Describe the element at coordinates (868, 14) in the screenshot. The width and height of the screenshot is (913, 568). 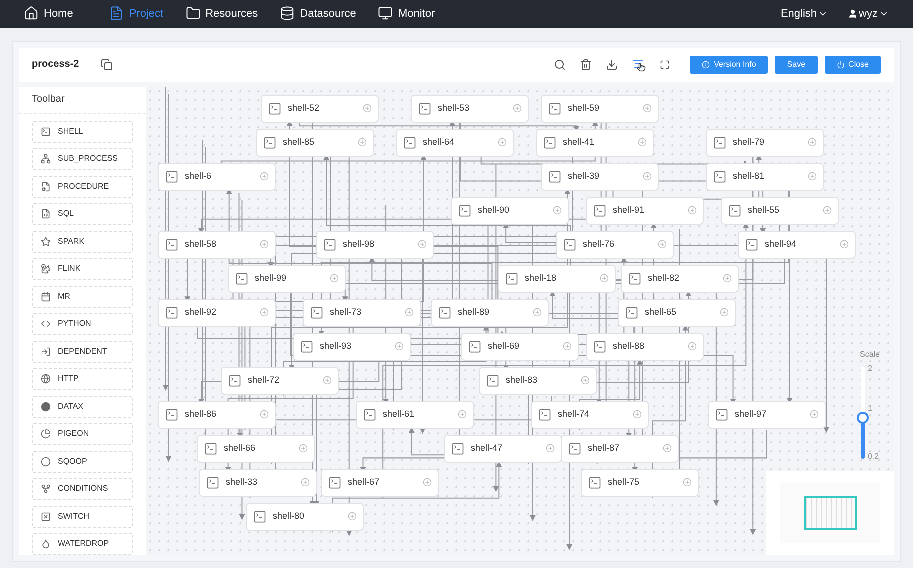
I see `user-menu: wyz` at that location.